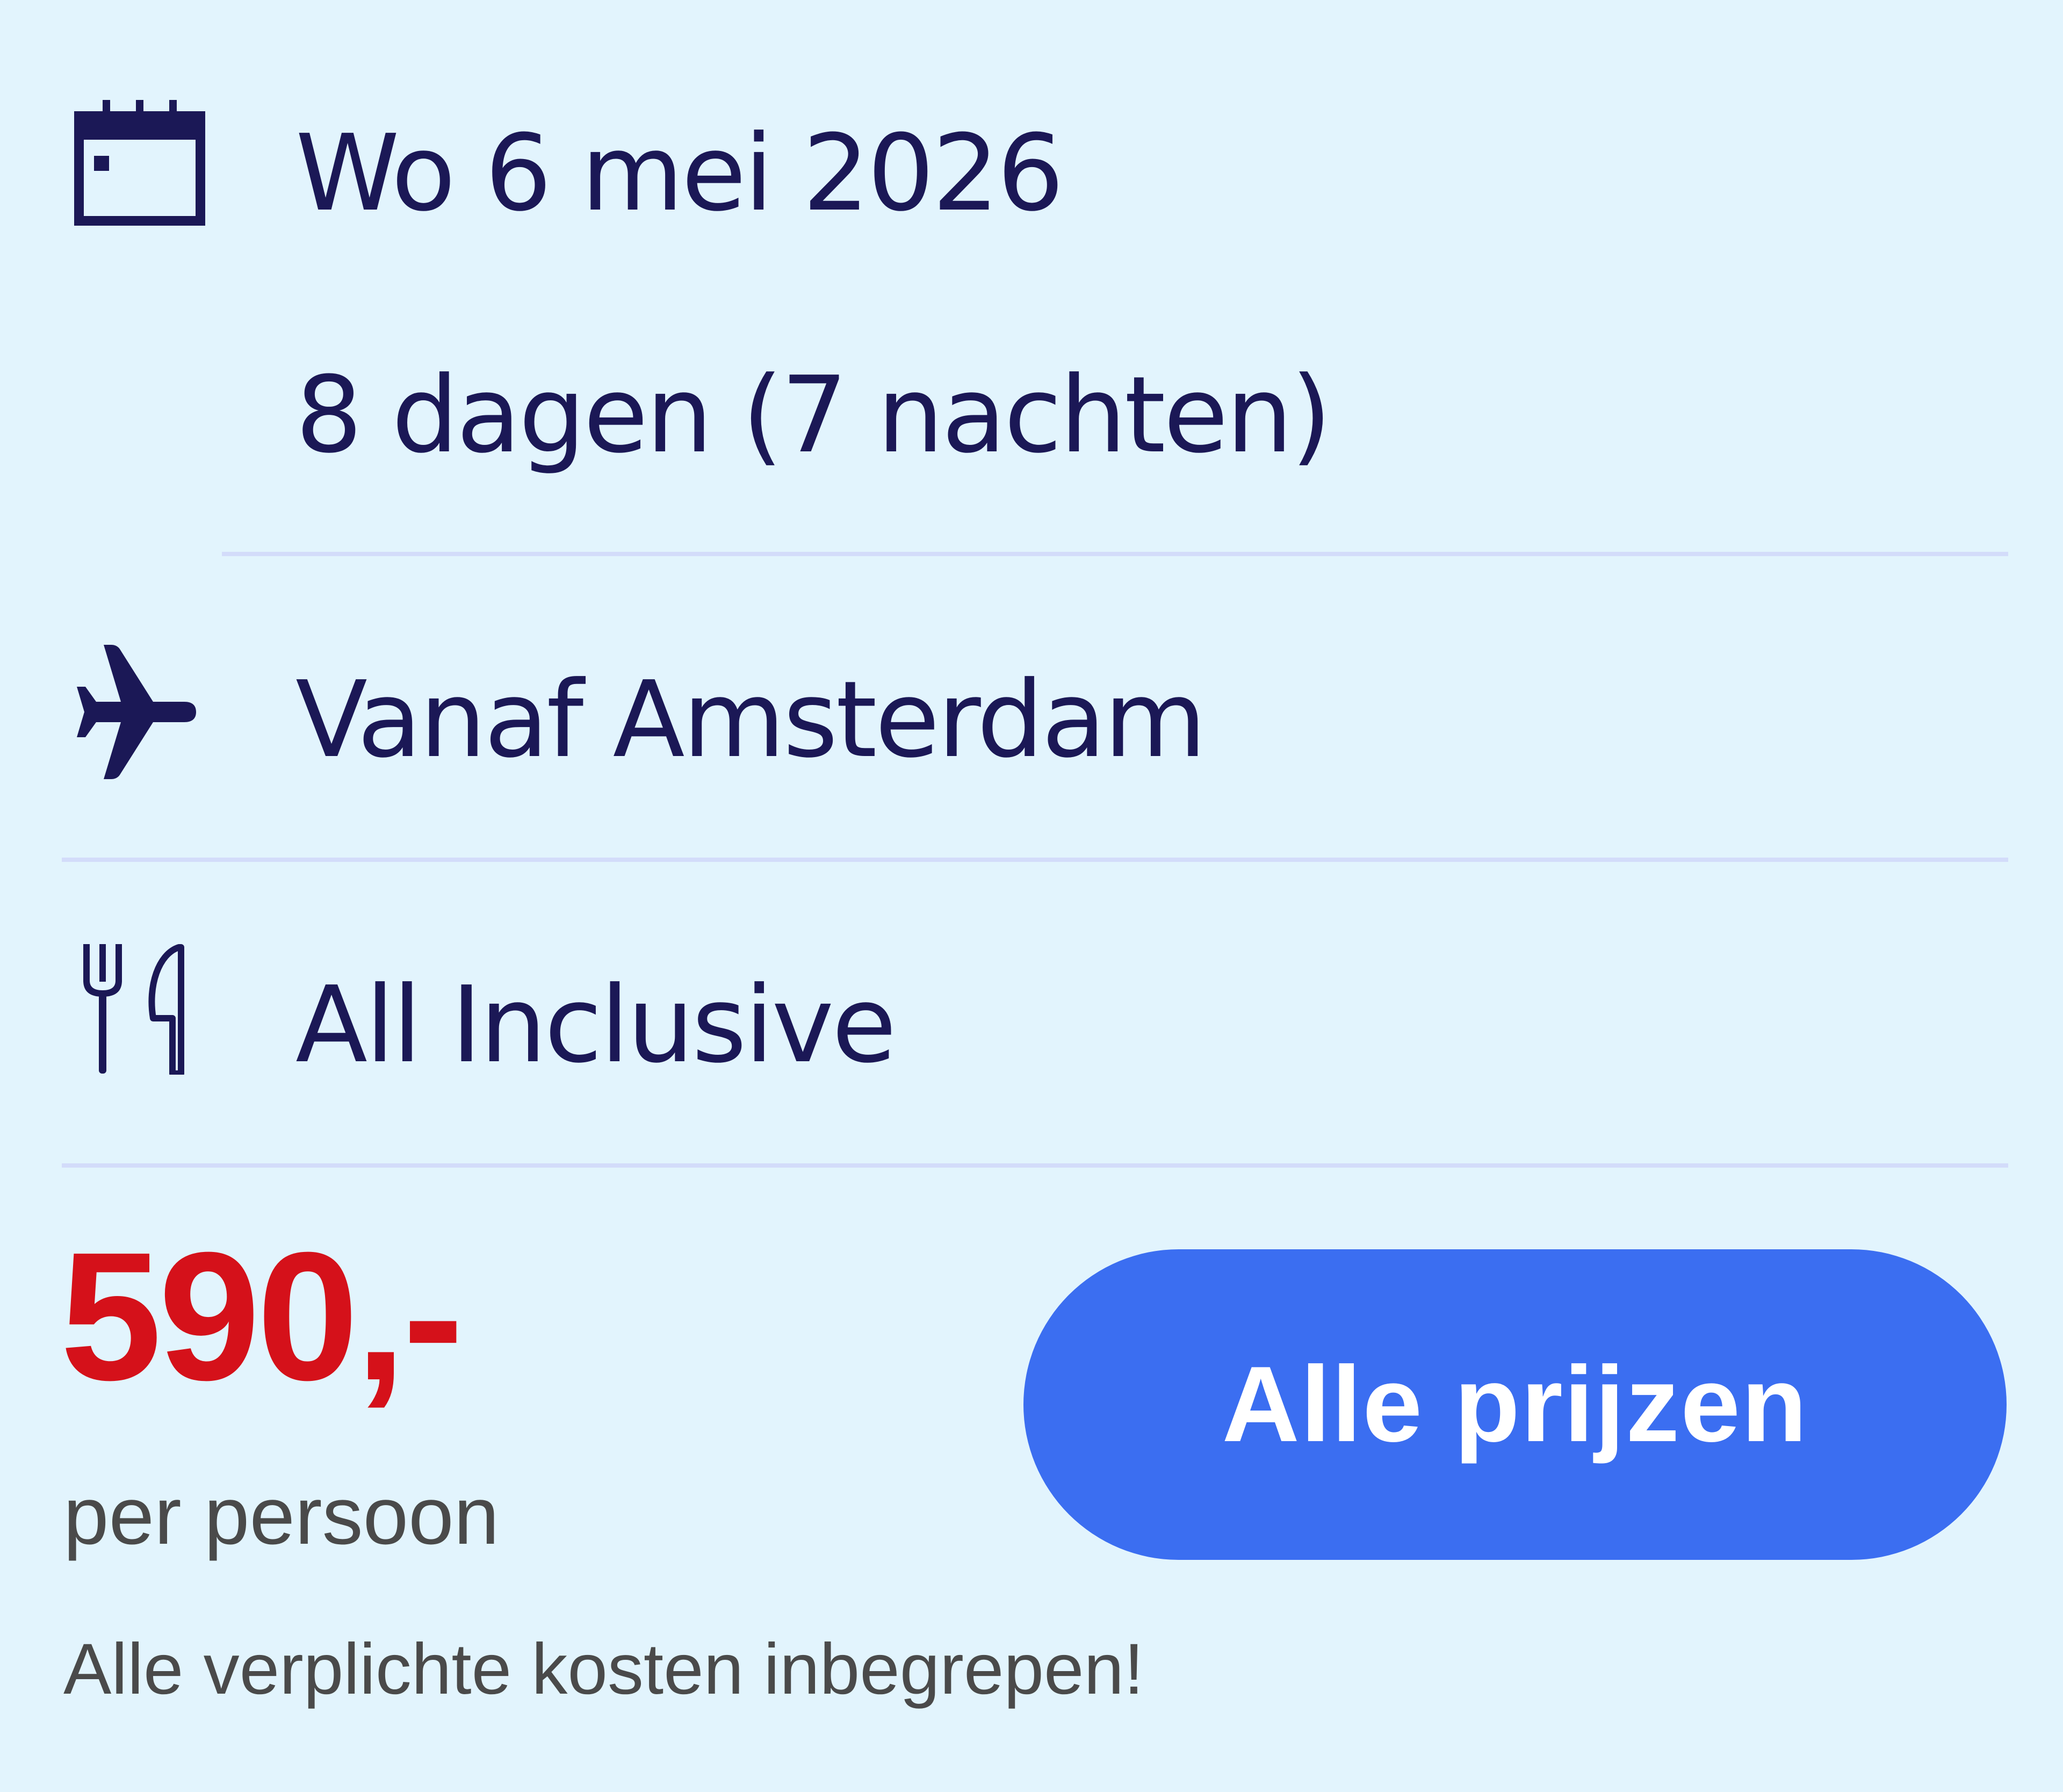  I want to click on price-note: Alle verplichte kosten inbegrepen!, so click(603, 1669).